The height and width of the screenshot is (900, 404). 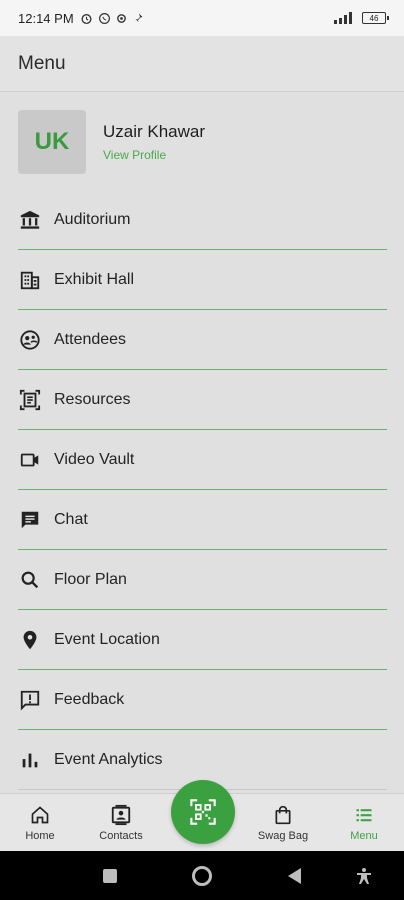 I want to click on nav-contacts: Contacts, so click(x=121, y=823).